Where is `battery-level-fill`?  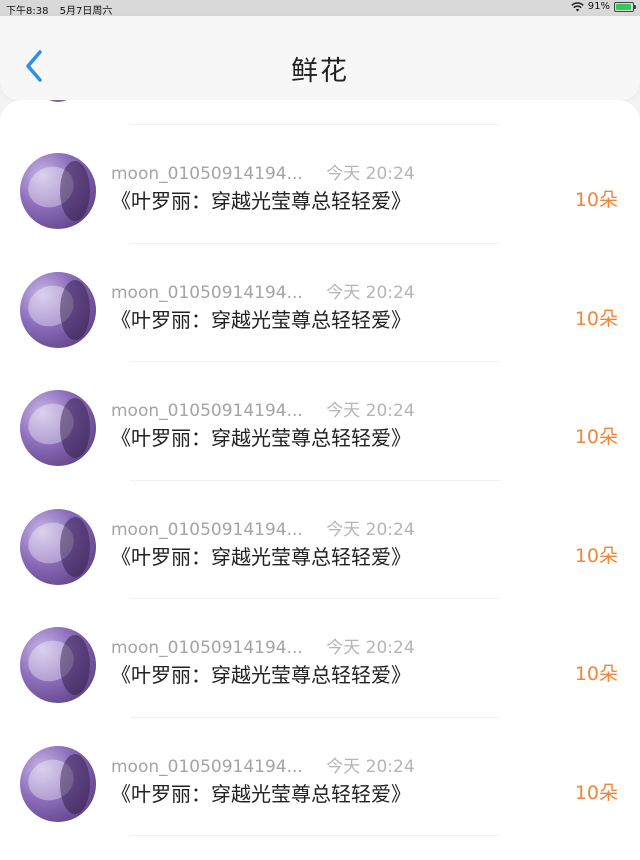 battery-level-fill is located at coordinates (623, 6).